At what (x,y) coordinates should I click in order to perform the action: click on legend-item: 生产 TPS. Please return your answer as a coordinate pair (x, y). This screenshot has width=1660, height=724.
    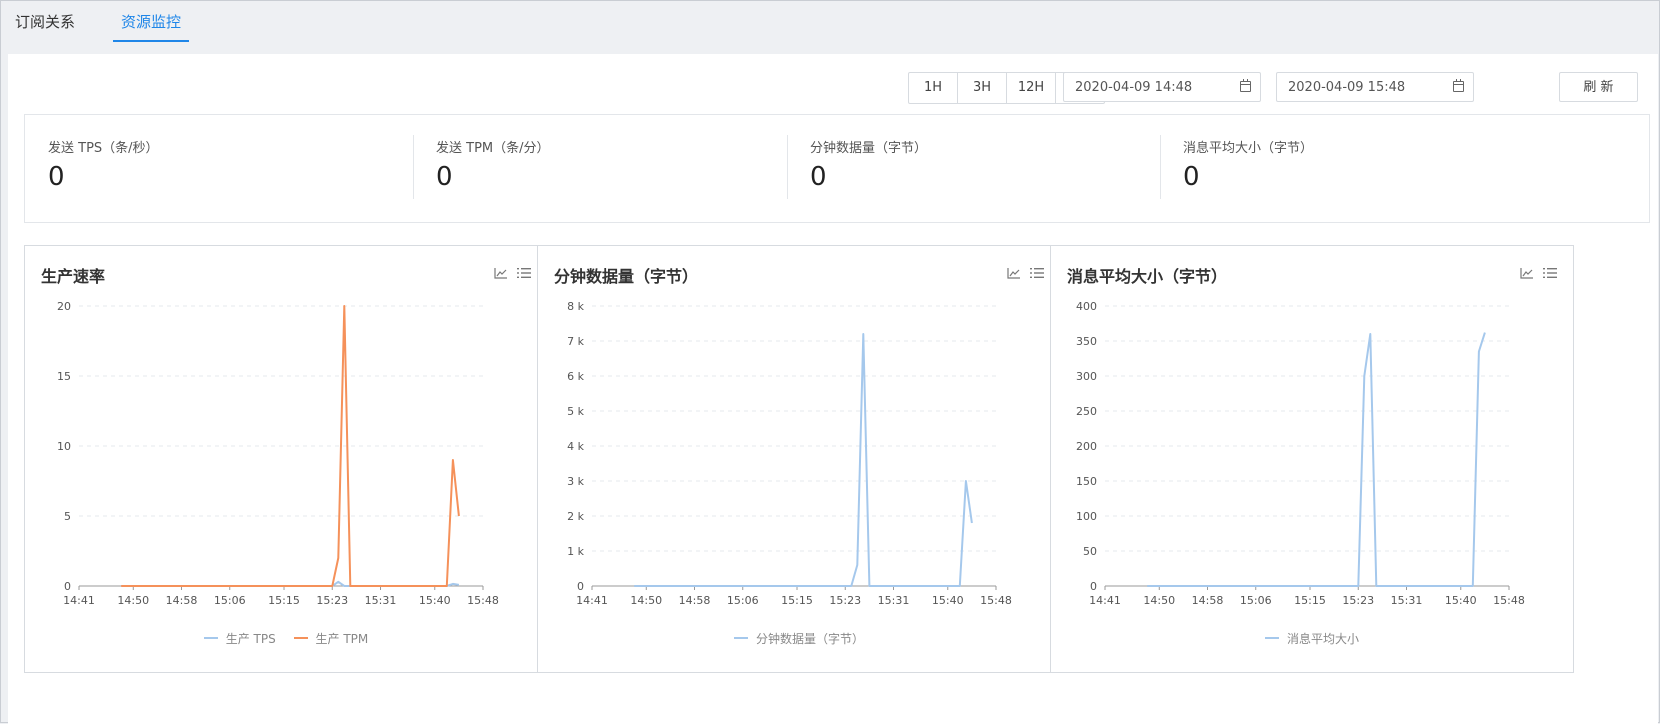
    Looking at the image, I should click on (239, 638).